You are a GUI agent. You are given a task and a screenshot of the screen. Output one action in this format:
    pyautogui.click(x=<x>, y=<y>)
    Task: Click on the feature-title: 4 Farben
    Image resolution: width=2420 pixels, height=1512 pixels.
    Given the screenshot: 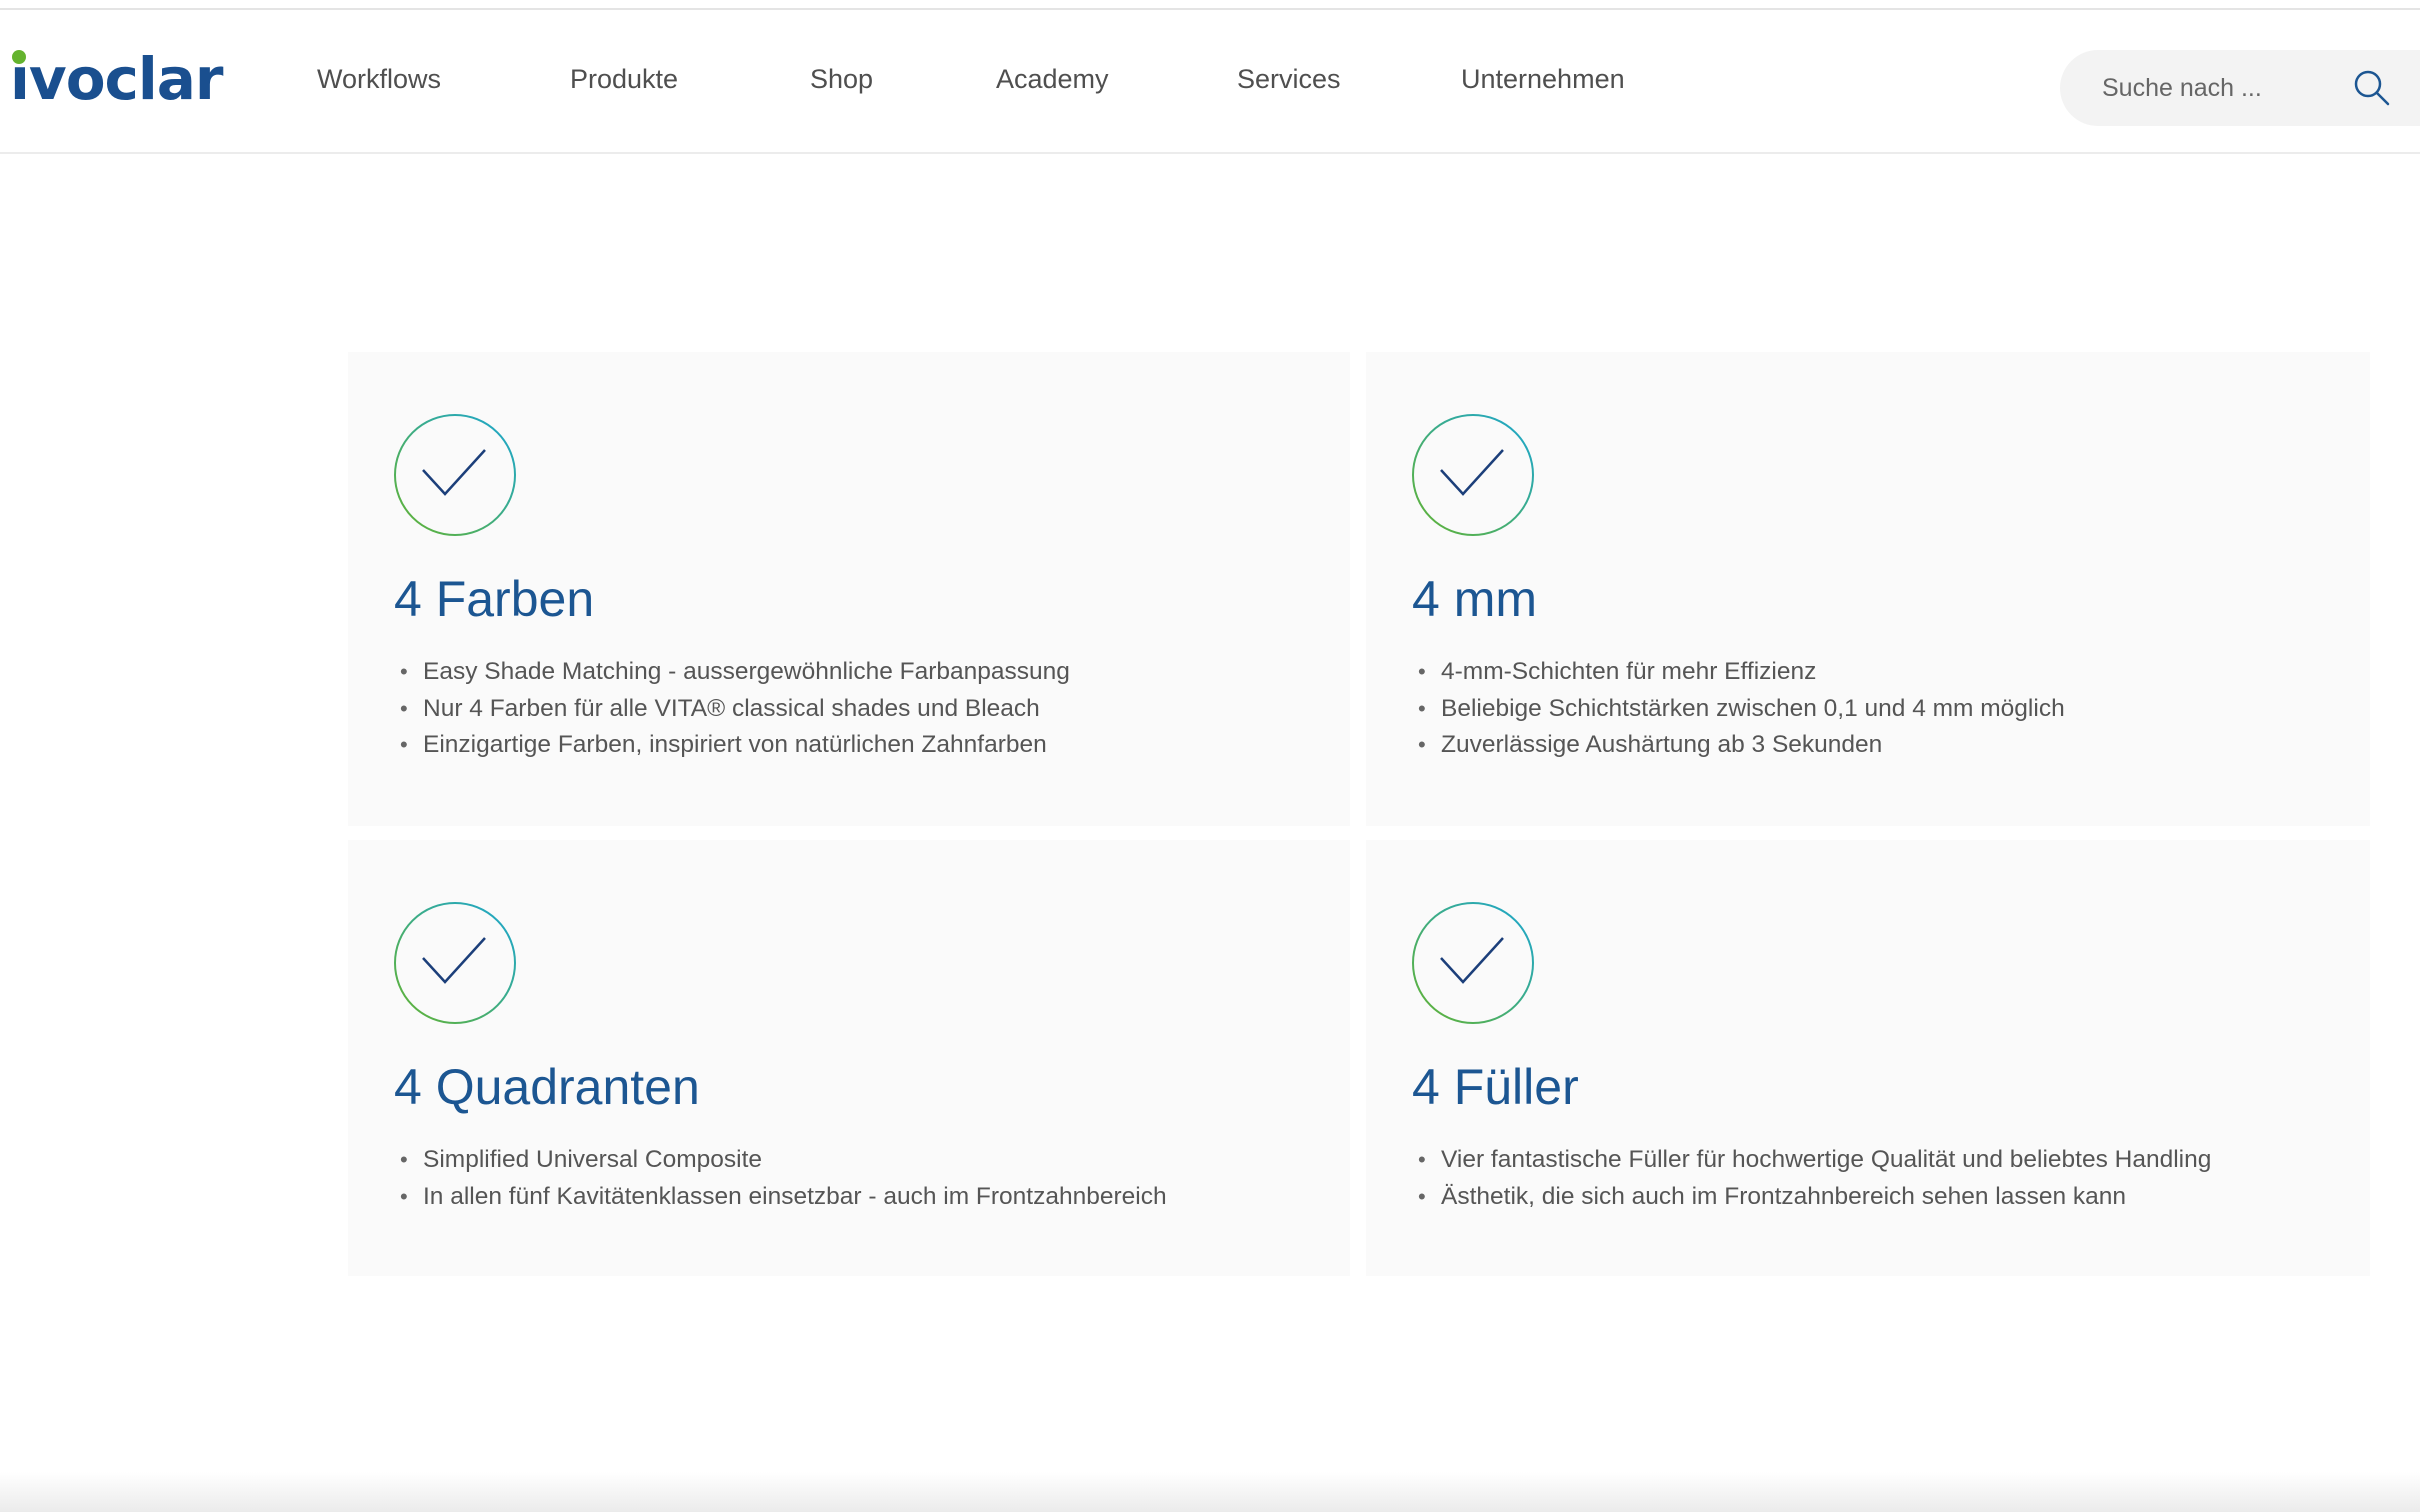 What is the action you would take?
    pyautogui.click(x=494, y=599)
    